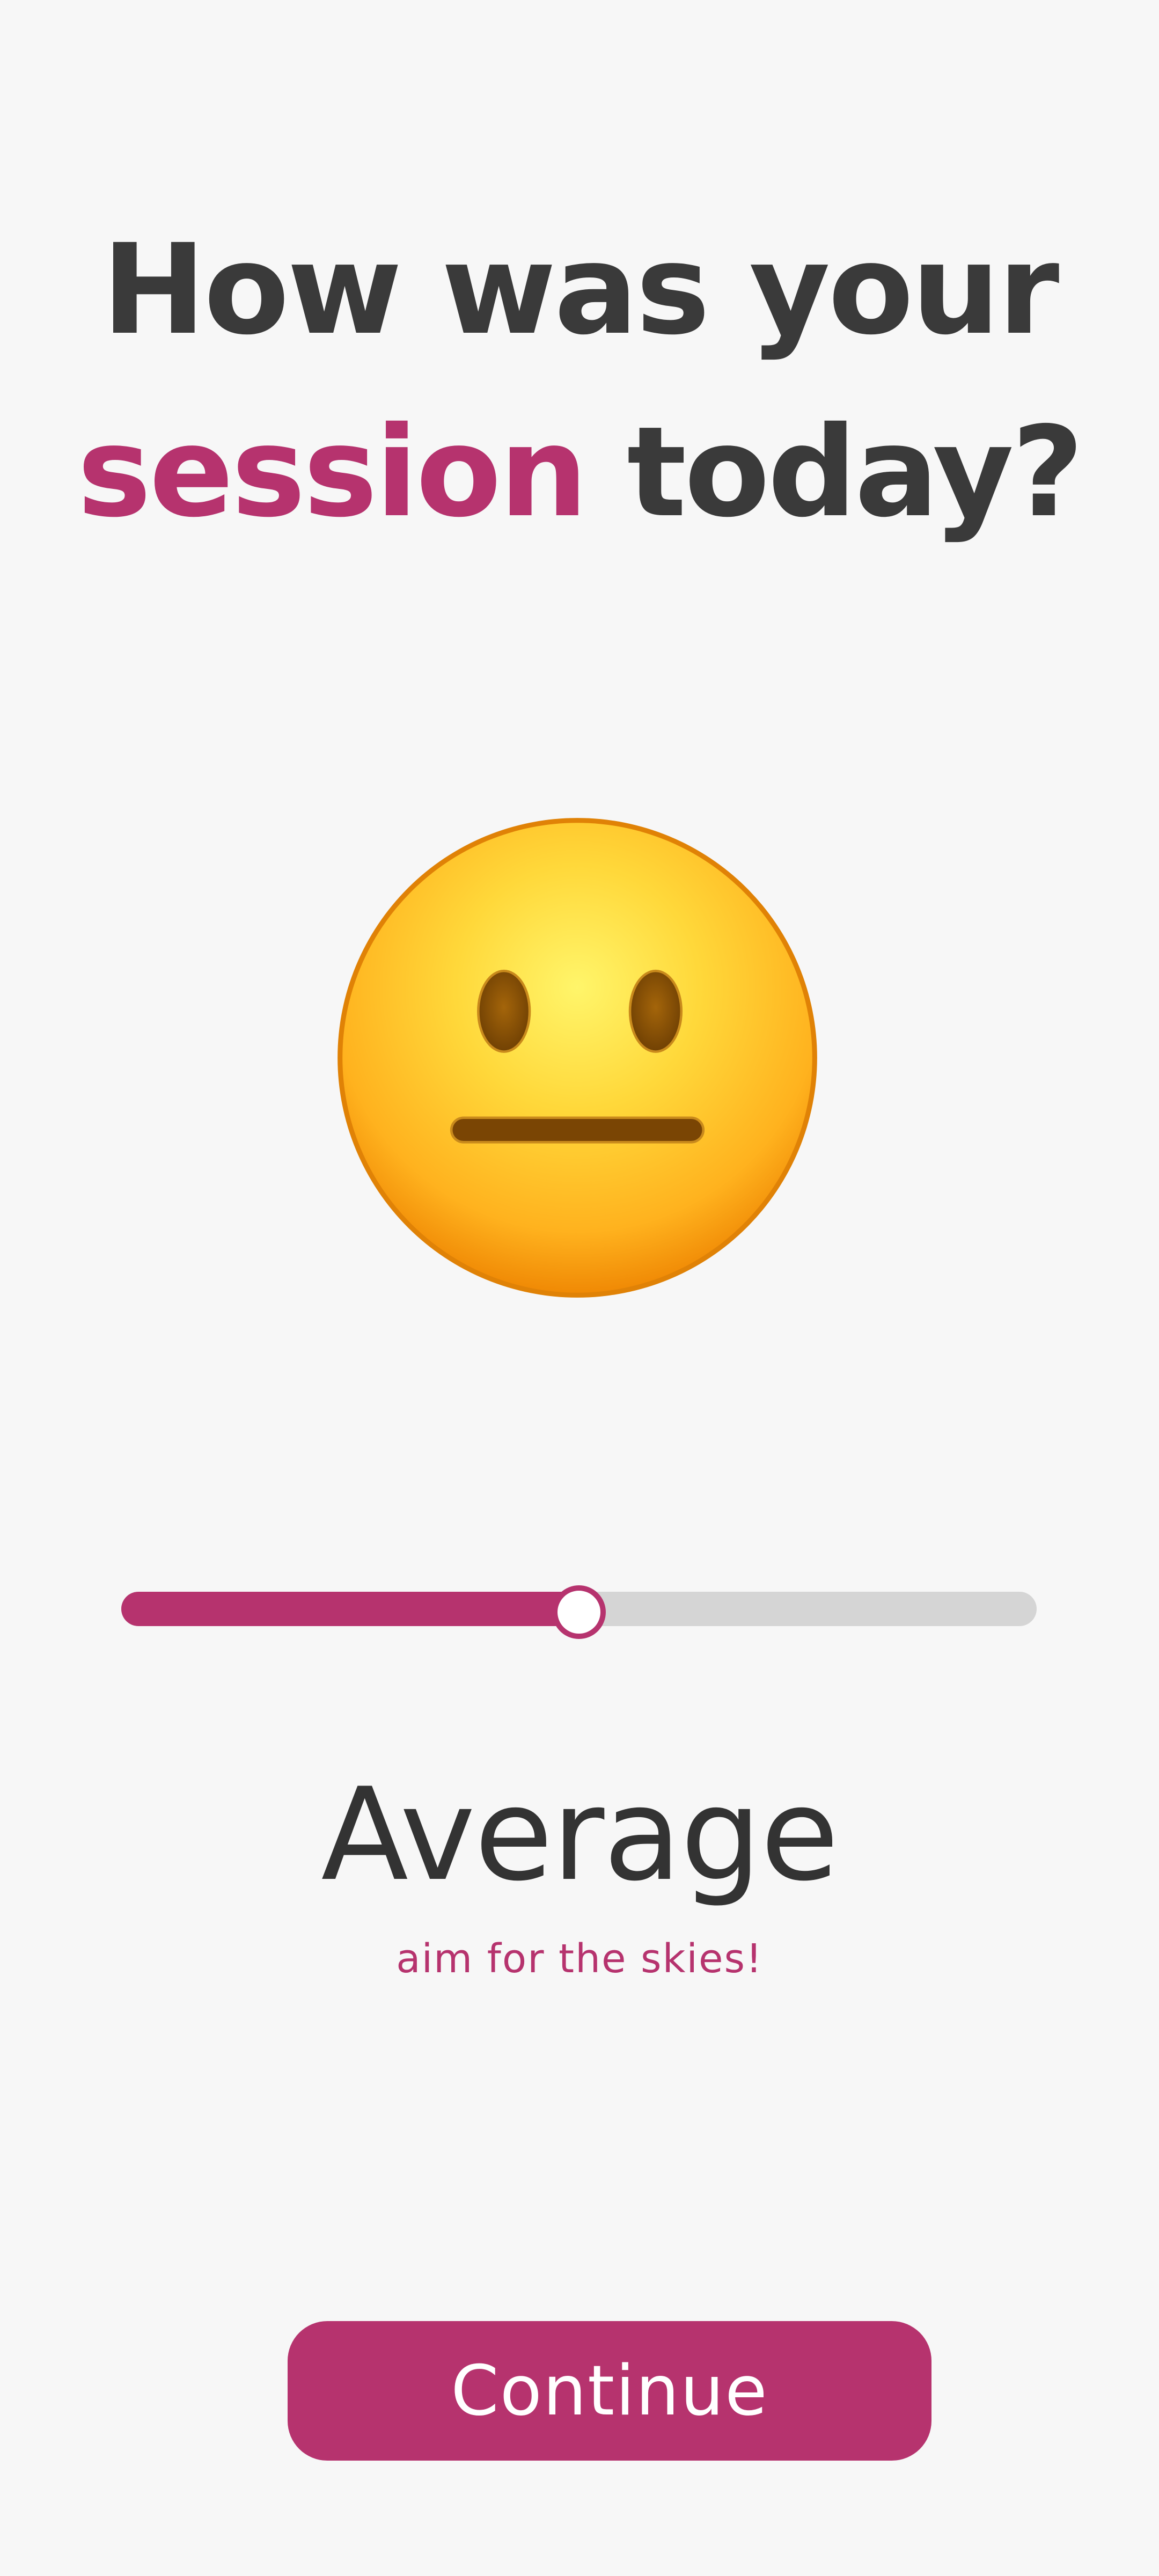 The width and height of the screenshot is (1159, 2576). I want to click on slider-track, so click(579, 1612).